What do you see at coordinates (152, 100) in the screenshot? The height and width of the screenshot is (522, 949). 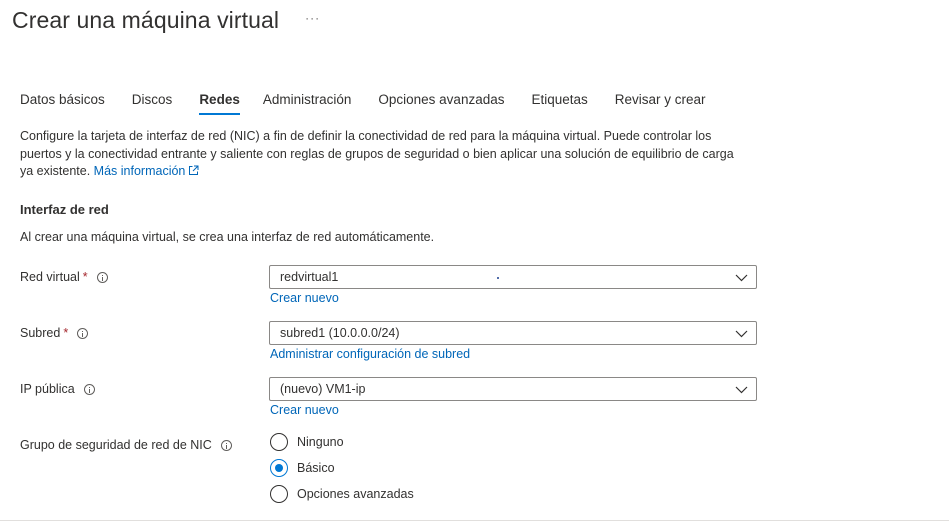 I see `tab-discos: Discos` at bounding box center [152, 100].